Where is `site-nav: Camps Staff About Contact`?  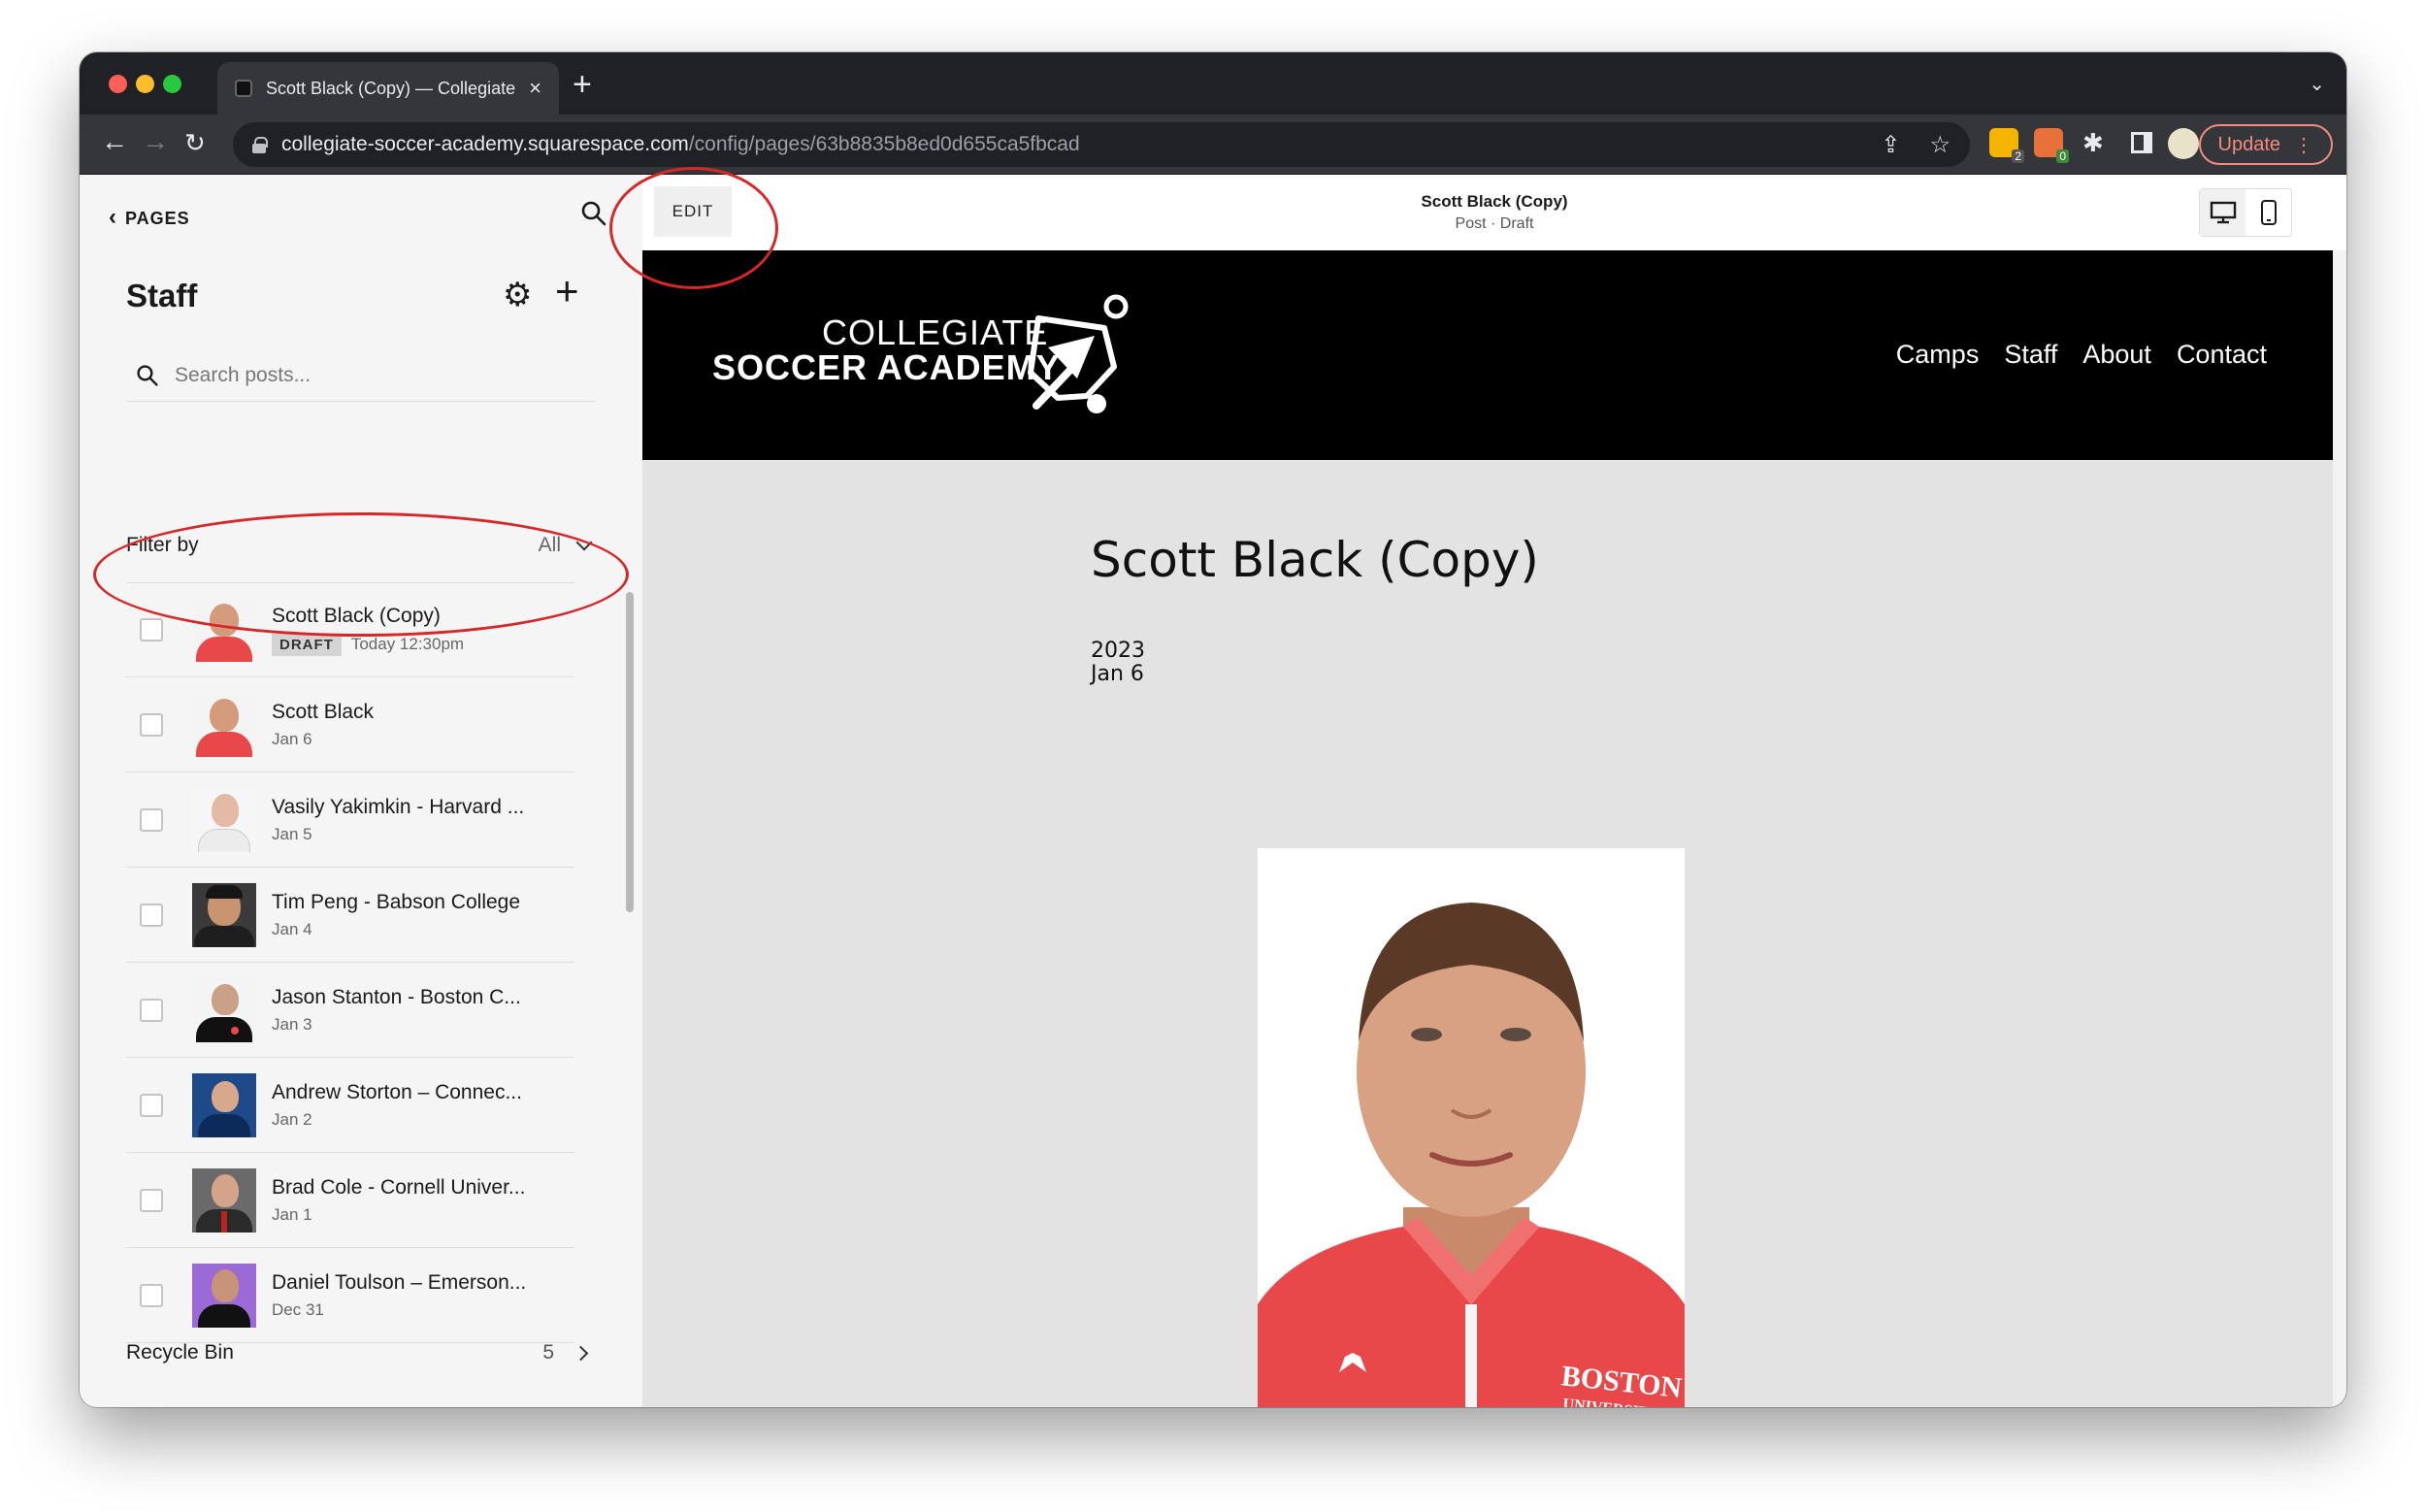
site-nav: Camps Staff About Contact is located at coordinates (2081, 355).